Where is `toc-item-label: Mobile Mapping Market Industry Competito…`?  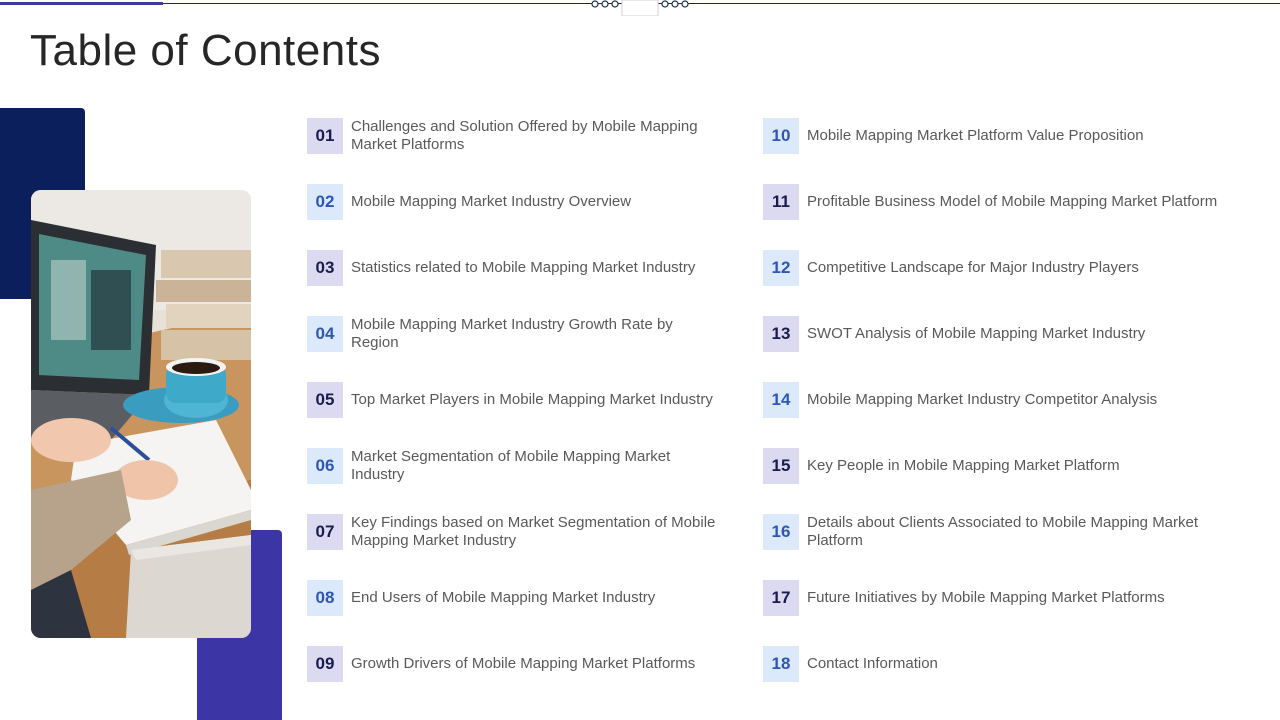 toc-item-label: Mobile Mapping Market Industry Competito… is located at coordinates (982, 399).